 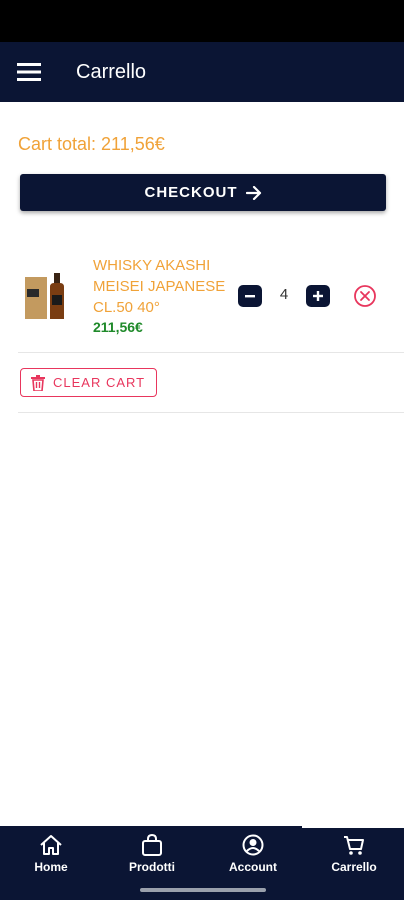 I want to click on plus-icon, so click(x=318, y=296).